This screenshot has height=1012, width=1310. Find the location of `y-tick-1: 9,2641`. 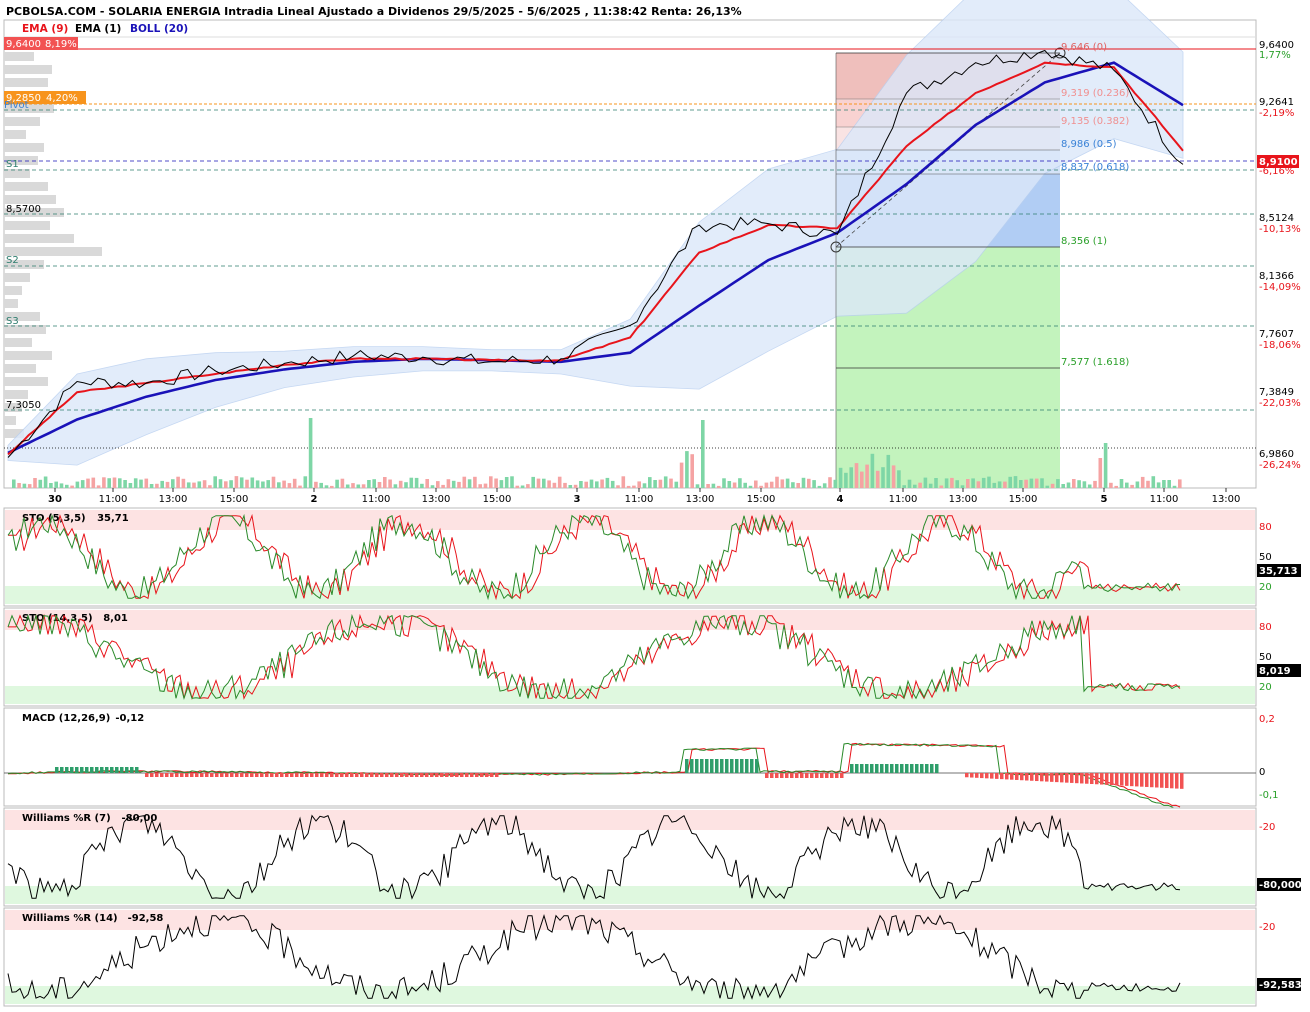

y-tick-1: 9,2641 is located at coordinates (1276, 102).